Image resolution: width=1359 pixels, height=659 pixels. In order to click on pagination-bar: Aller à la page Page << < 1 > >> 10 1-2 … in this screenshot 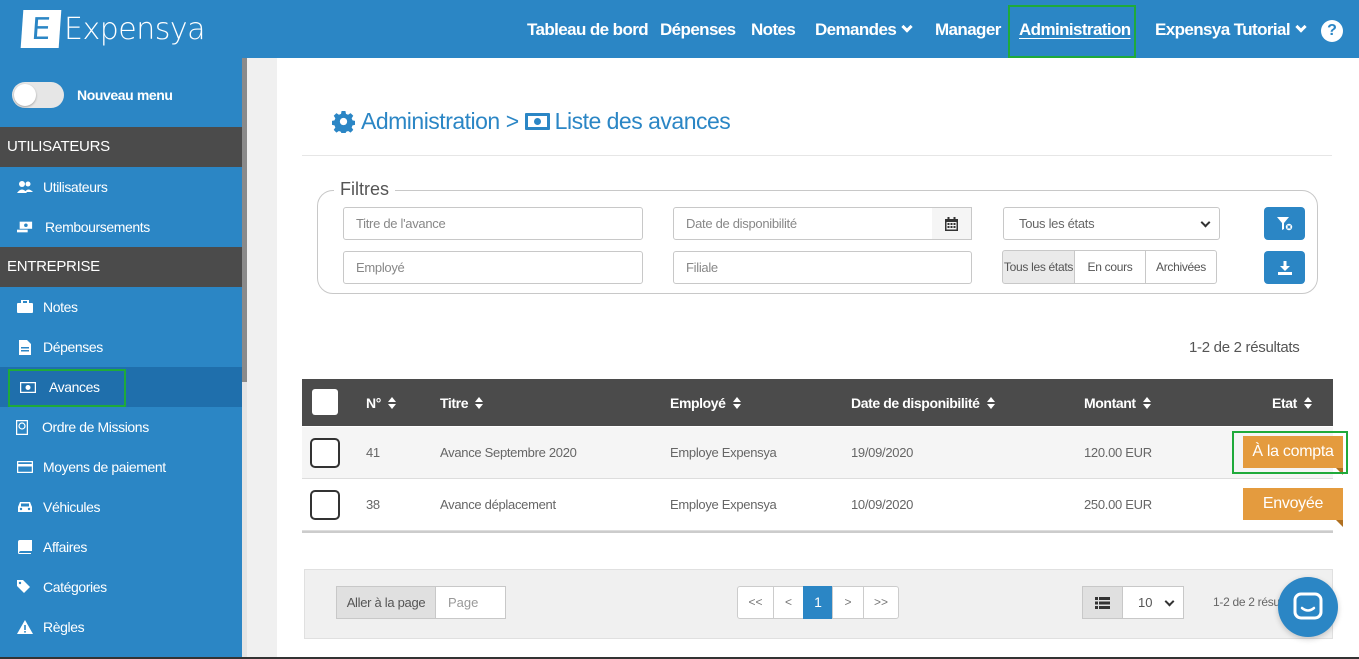, I will do `click(818, 604)`.